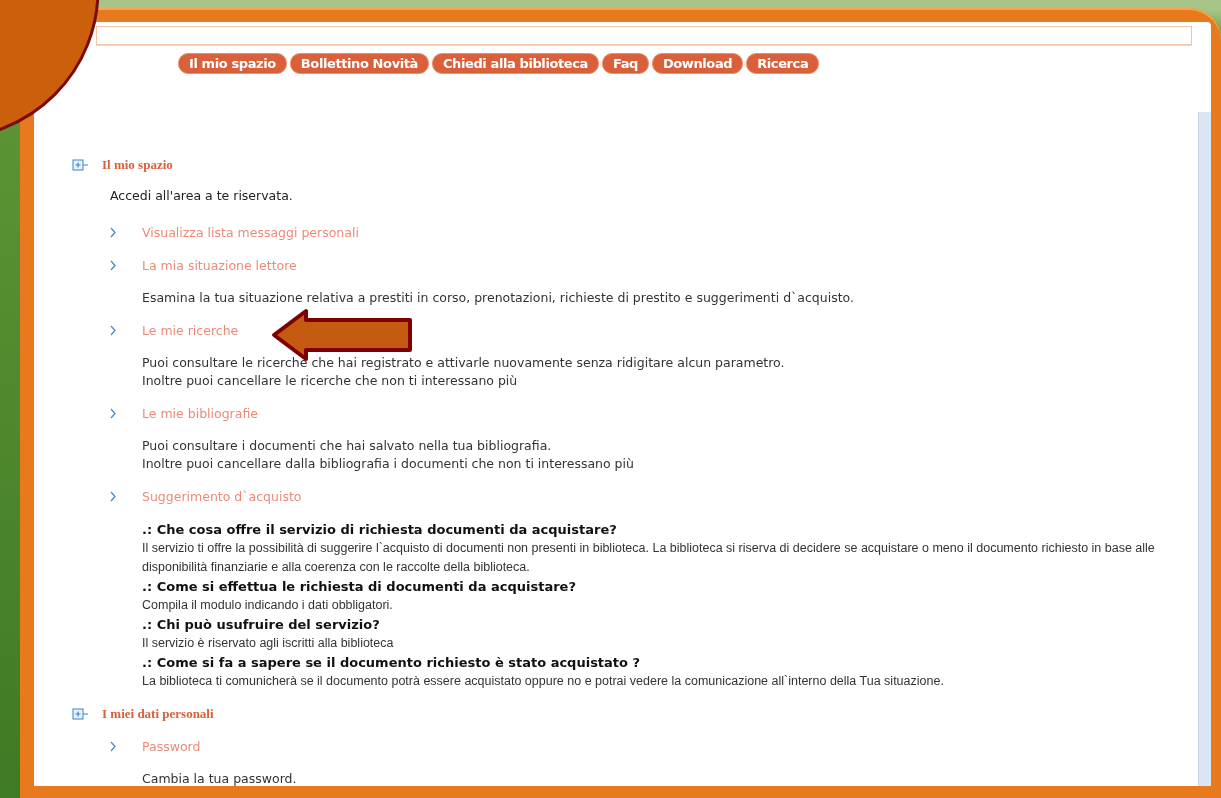  I want to click on item-description: Inoltre puoi cancellare le ricerche che non ti interessano più, so click(330, 381).